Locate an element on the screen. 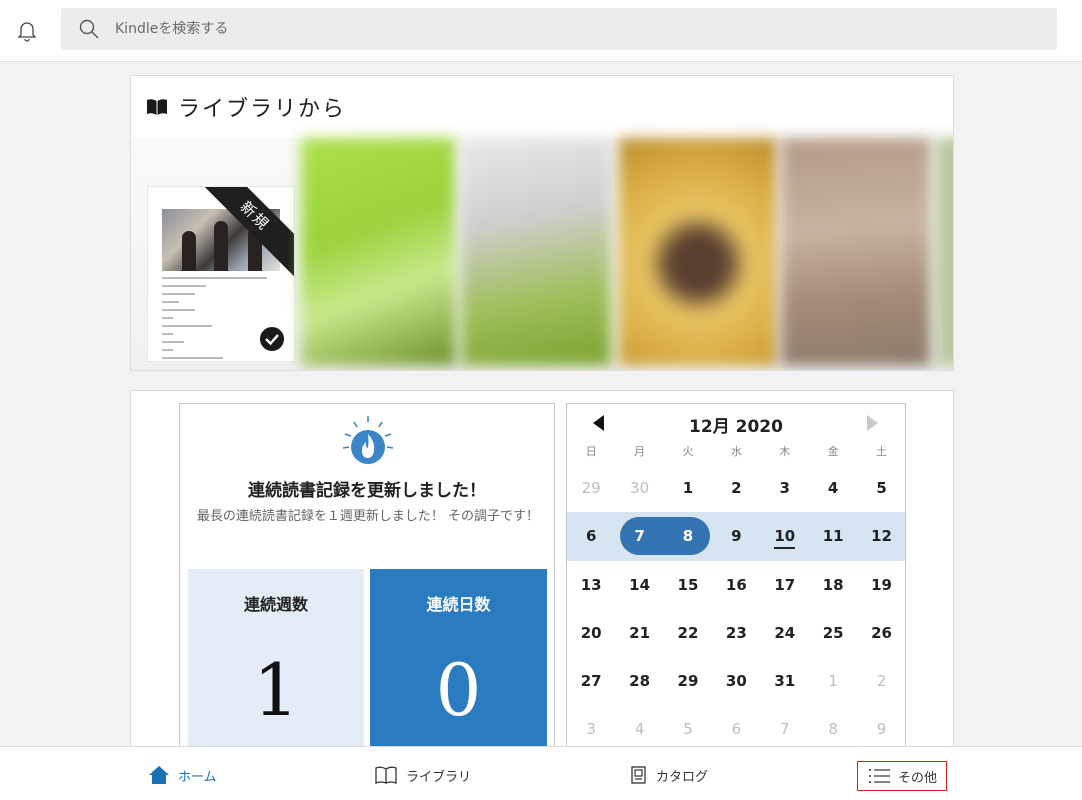 The width and height of the screenshot is (1082, 800). calendar-day-number: 21 is located at coordinates (640, 632).